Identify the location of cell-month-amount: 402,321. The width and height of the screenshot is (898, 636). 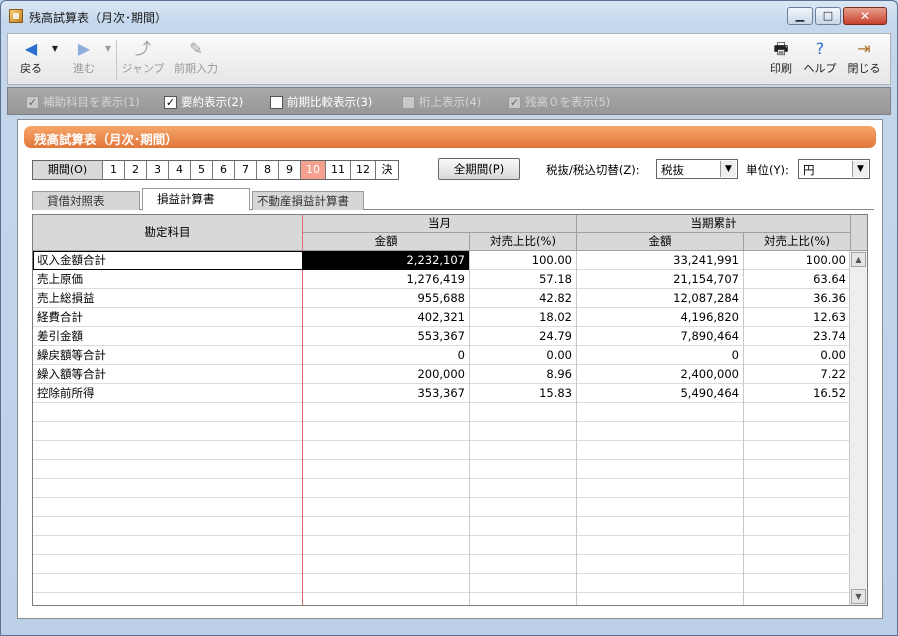
(386, 317).